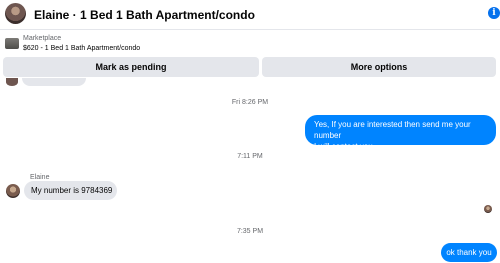 The image size is (500, 263). What do you see at coordinates (13, 191) in the screenshot?
I see `sender-avatar` at bounding box center [13, 191].